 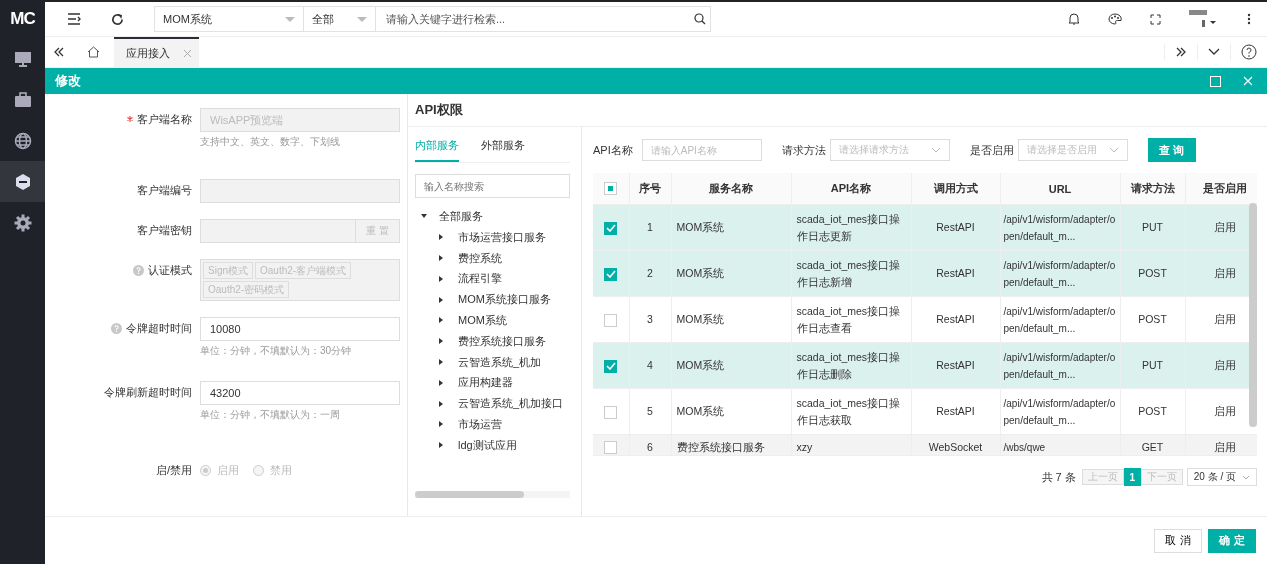 What do you see at coordinates (492, 299) in the screenshot?
I see `tree-item: MOM系统接口服务` at bounding box center [492, 299].